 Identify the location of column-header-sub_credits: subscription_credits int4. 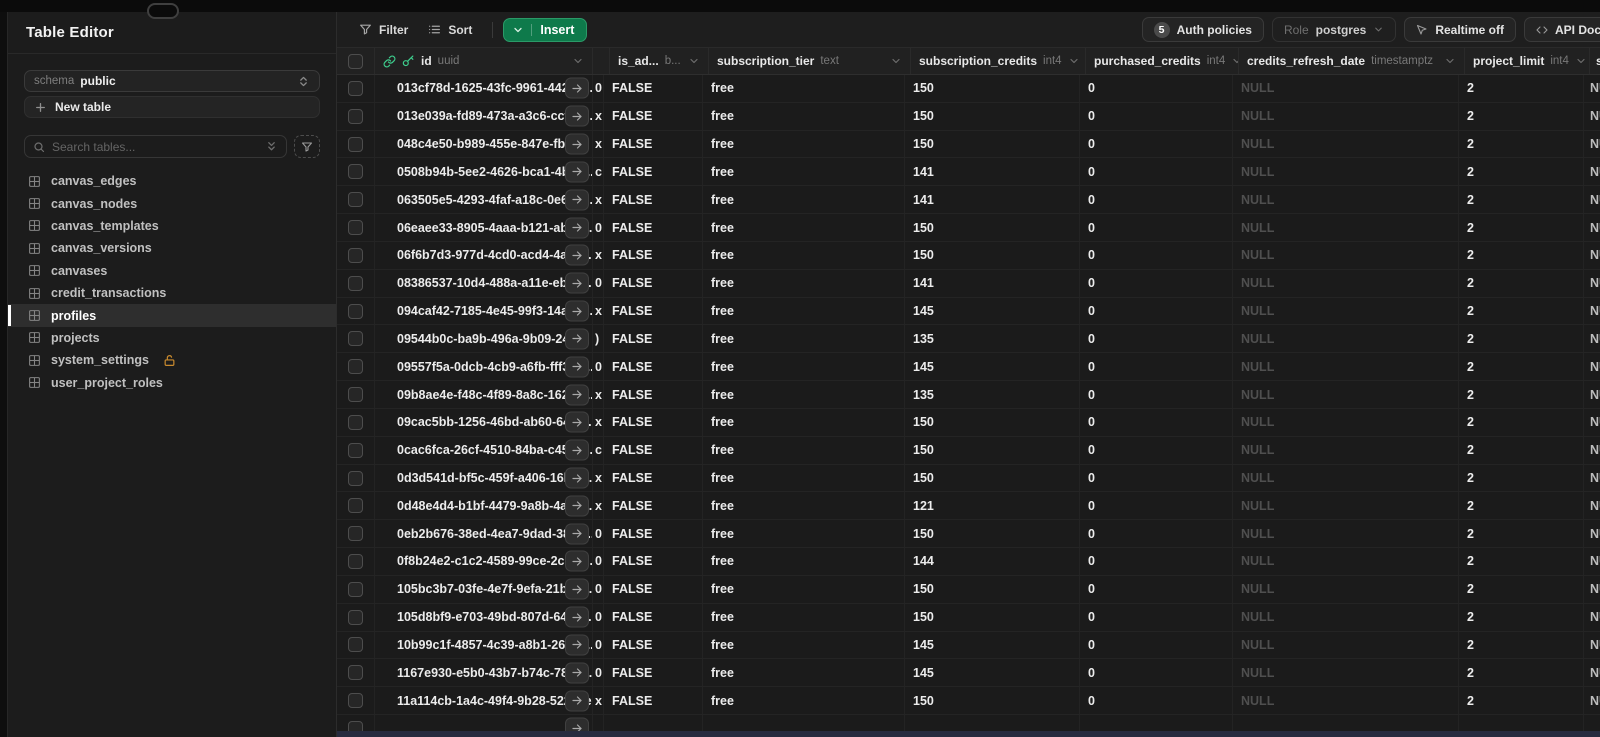
(998, 61).